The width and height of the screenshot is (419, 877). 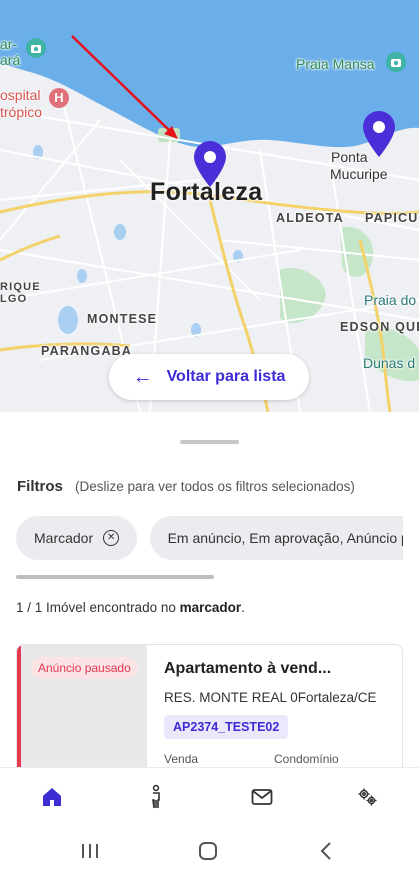 What do you see at coordinates (64, 538) in the screenshot?
I see `filter-chip-label: Marcador` at bounding box center [64, 538].